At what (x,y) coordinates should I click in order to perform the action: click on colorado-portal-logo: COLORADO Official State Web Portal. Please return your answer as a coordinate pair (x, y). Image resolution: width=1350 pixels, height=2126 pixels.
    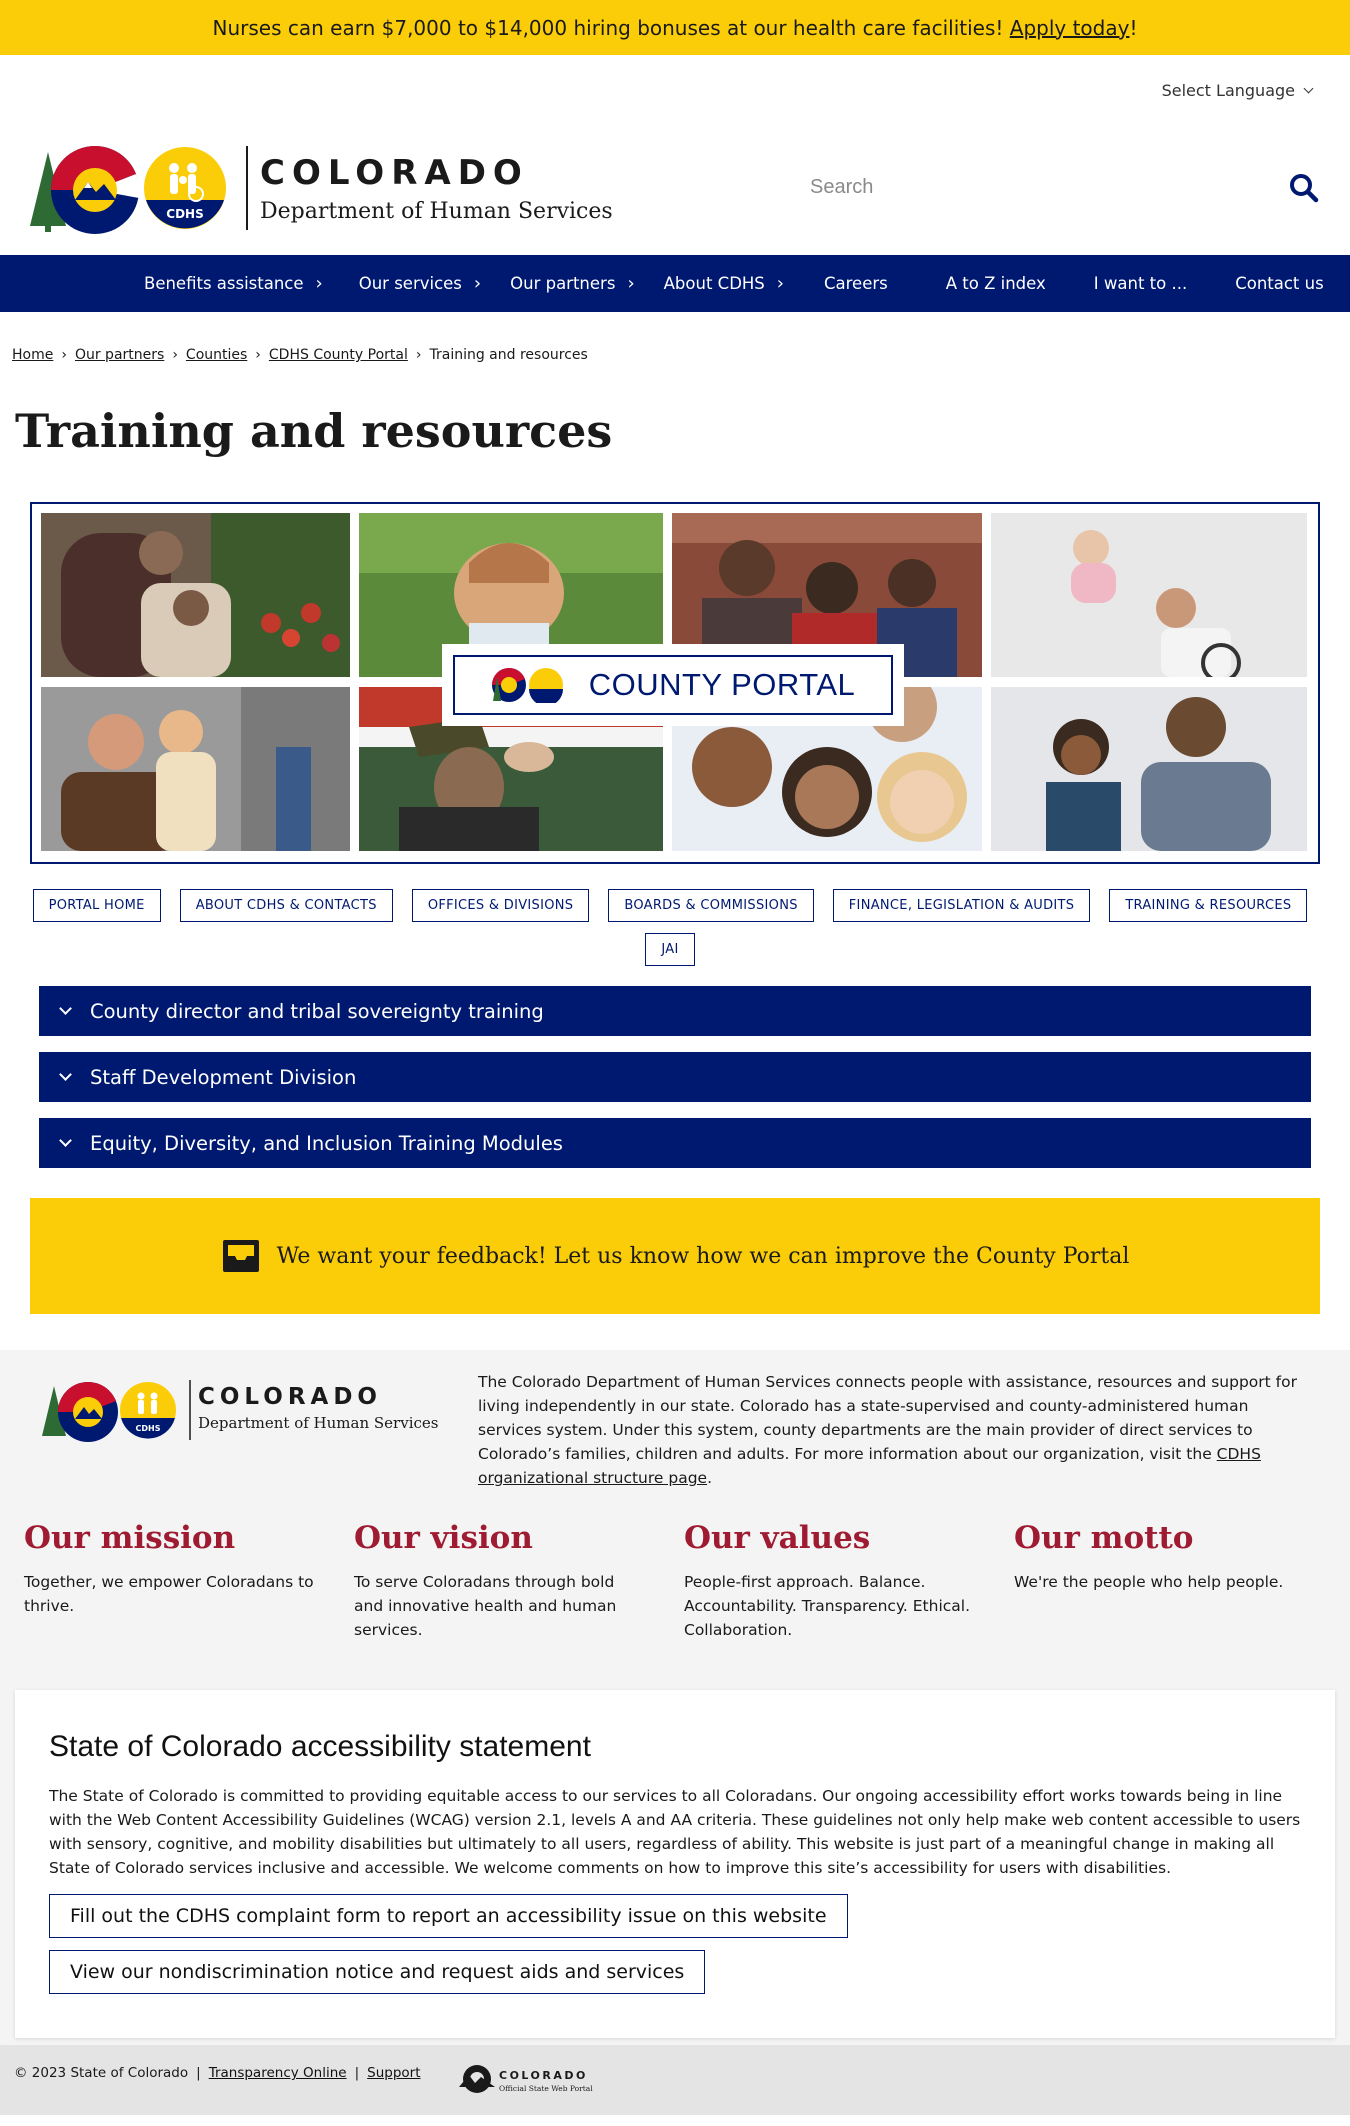
    Looking at the image, I should click on (525, 2079).